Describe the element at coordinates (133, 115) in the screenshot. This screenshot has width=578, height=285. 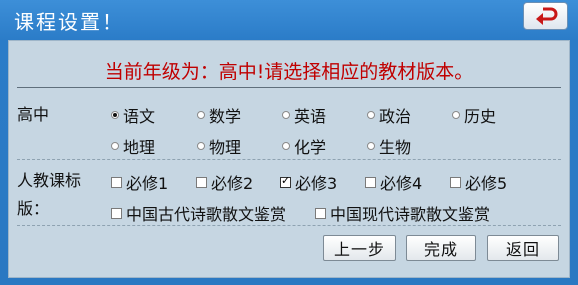
I see `subject-option-chinese: 语文` at that location.